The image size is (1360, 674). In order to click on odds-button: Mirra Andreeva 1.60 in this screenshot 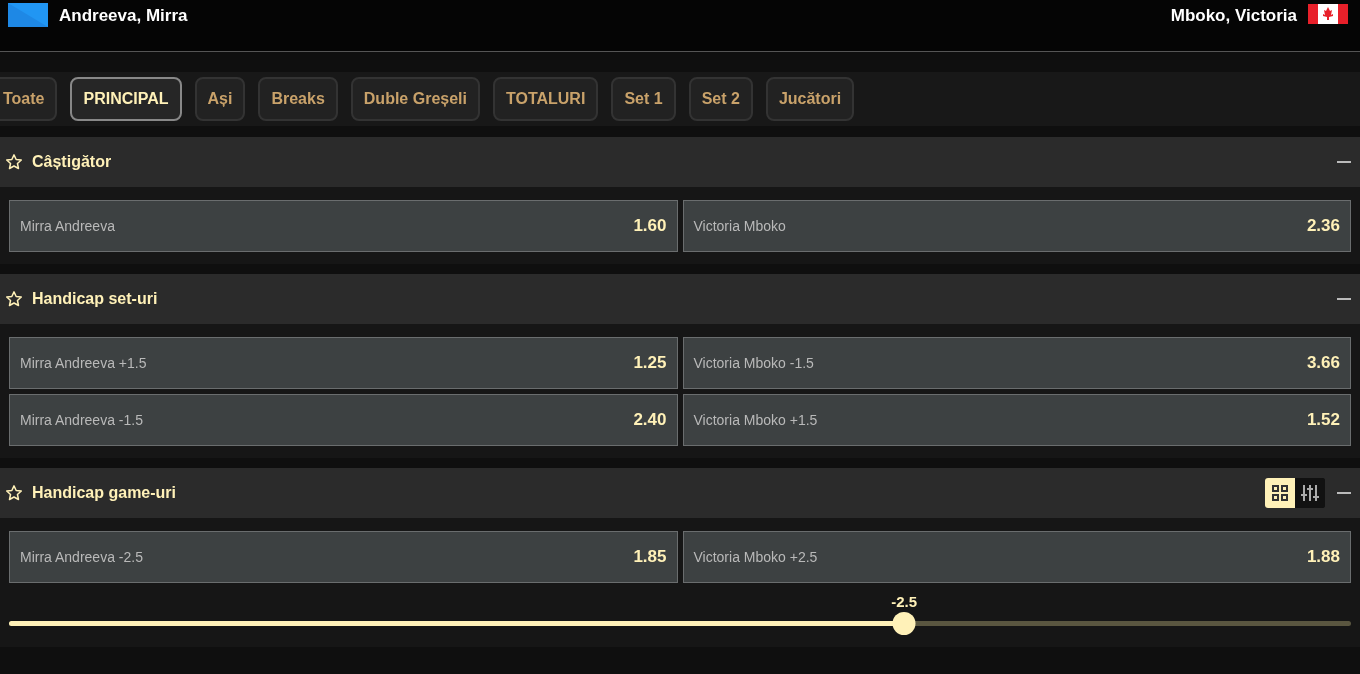, I will do `click(343, 226)`.